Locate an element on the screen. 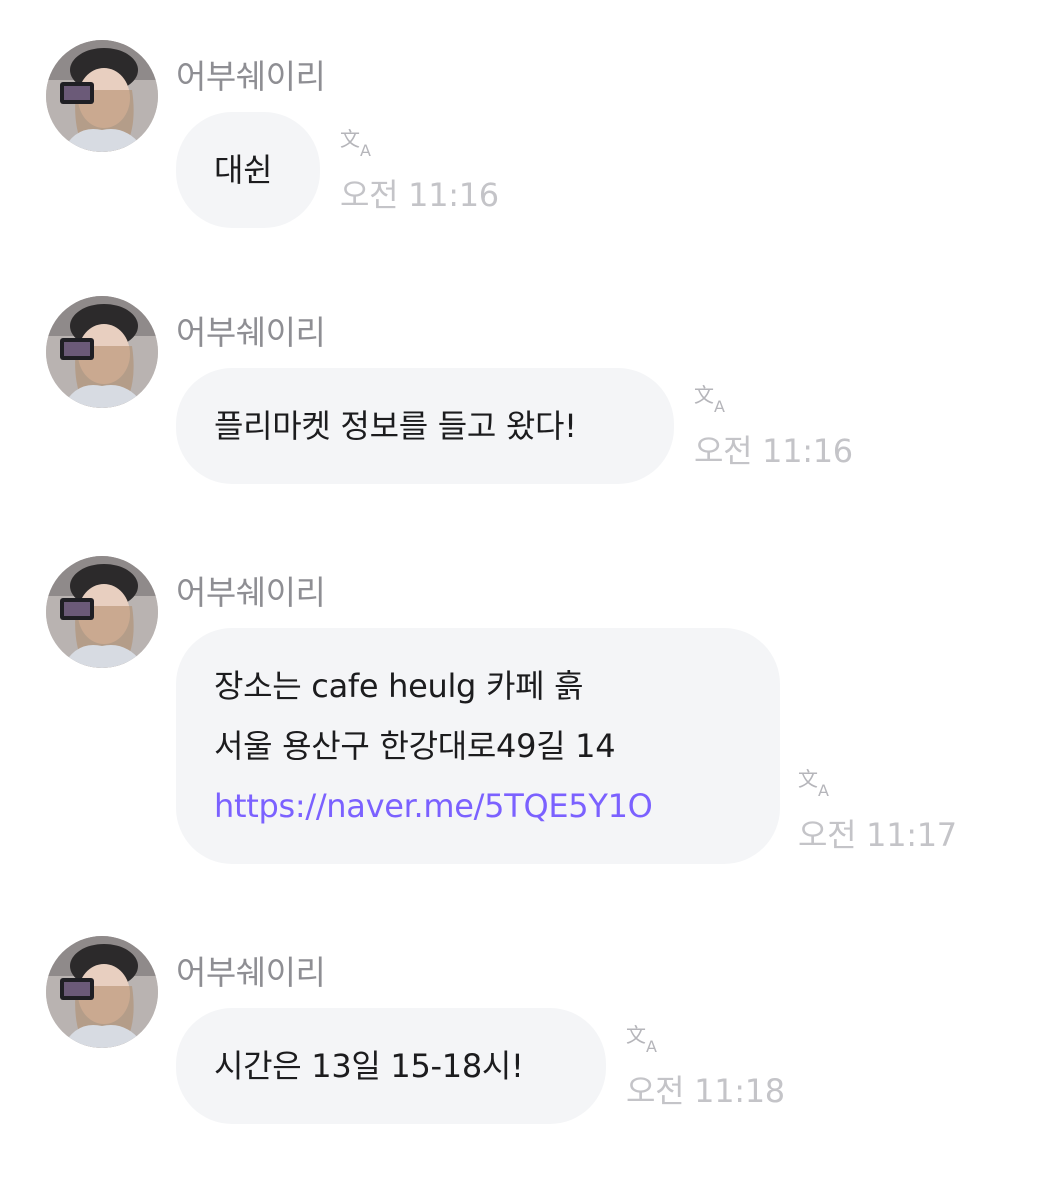  message-text-line: 서울 용산구 한강대로49길 14 is located at coordinates (415, 746).